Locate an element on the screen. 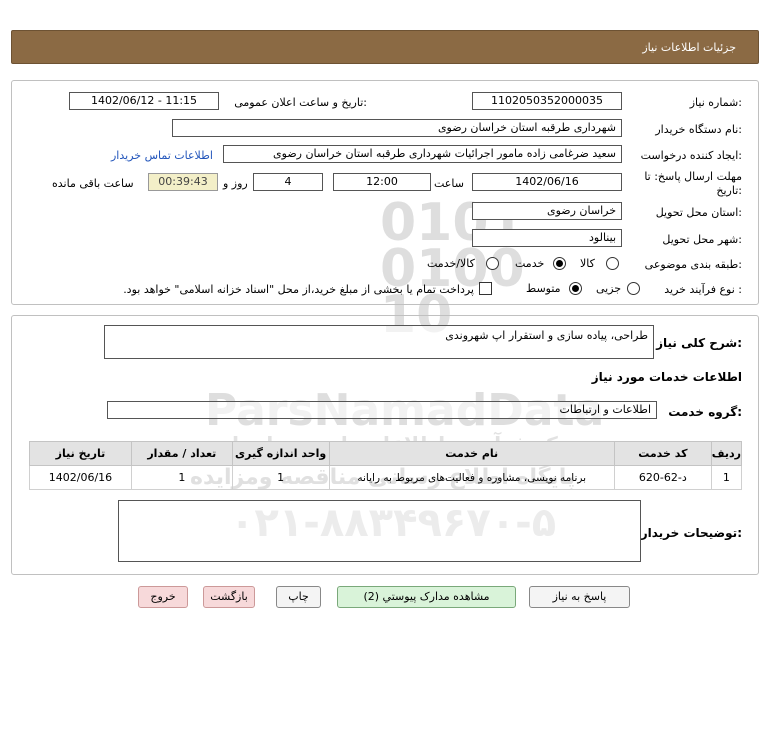 The height and width of the screenshot is (745, 770). view-documents-button: مشاهده مدارک پیوستي (2) is located at coordinates (426, 597).